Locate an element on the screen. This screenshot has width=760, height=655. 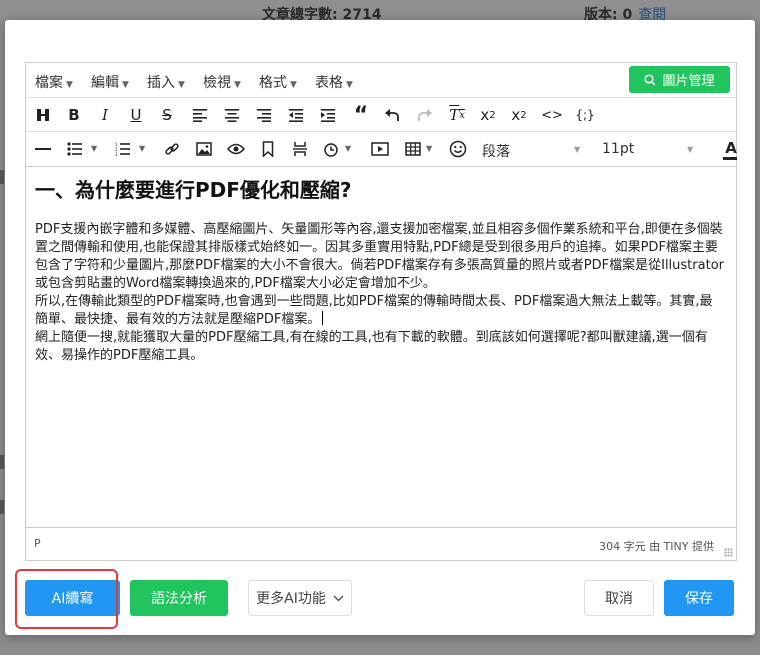
svg-text: 3 is located at coordinates (116, 154).